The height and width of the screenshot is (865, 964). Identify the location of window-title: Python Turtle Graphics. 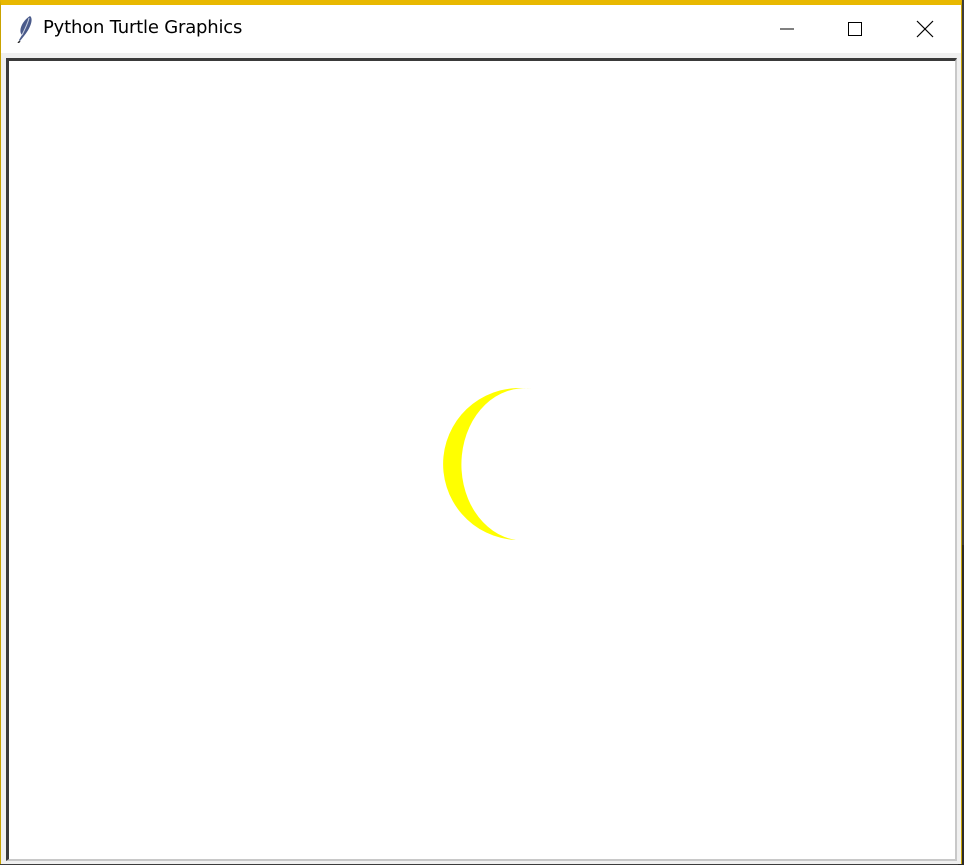
(143, 27).